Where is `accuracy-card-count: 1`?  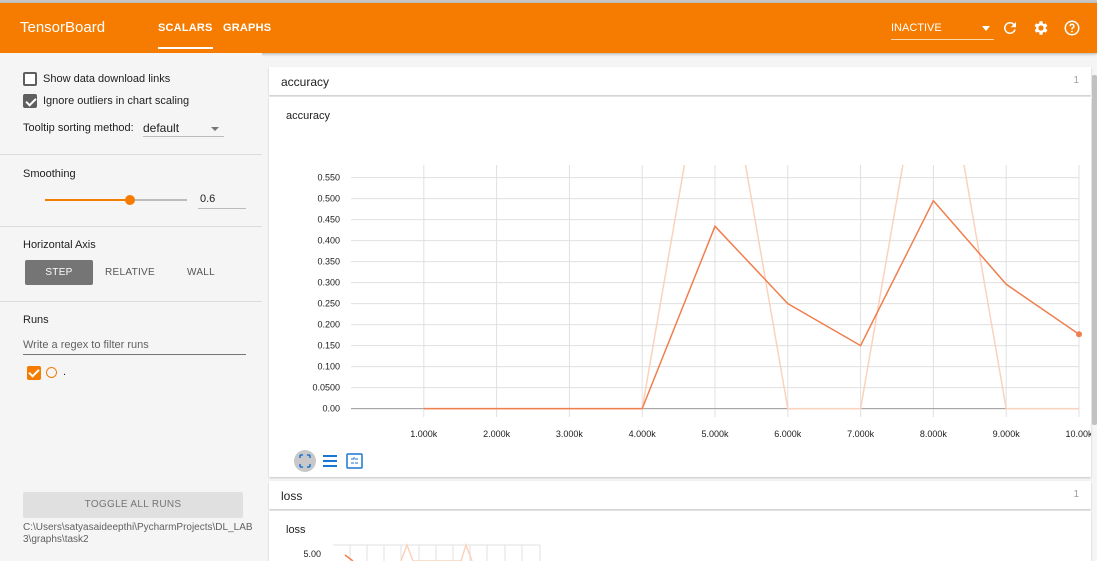
accuracy-card-count: 1 is located at coordinates (1076, 80).